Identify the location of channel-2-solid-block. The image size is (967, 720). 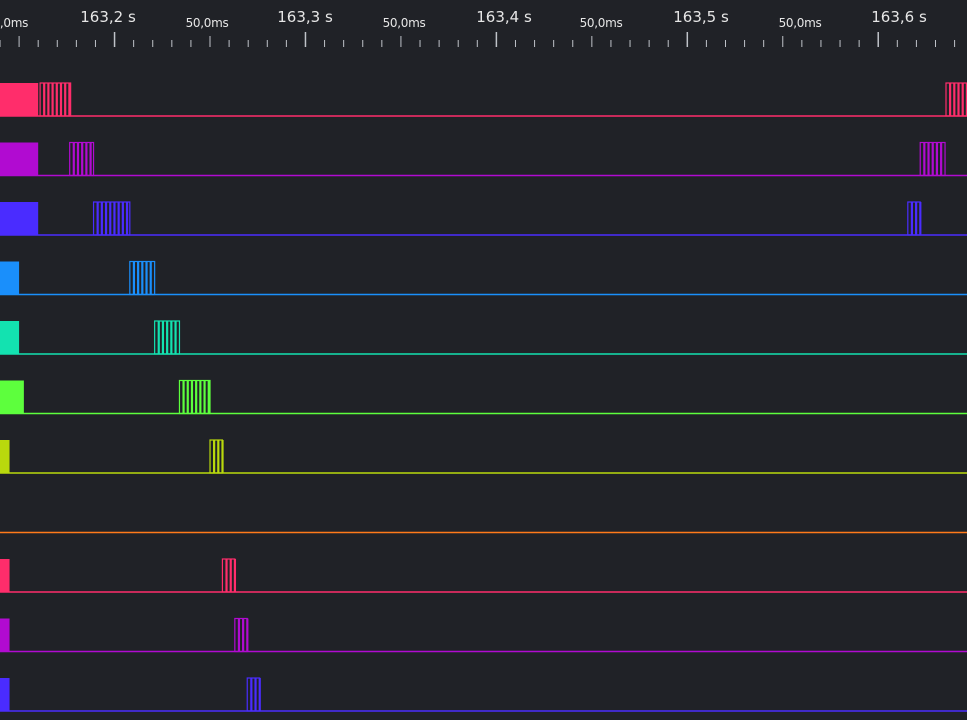
(19, 159).